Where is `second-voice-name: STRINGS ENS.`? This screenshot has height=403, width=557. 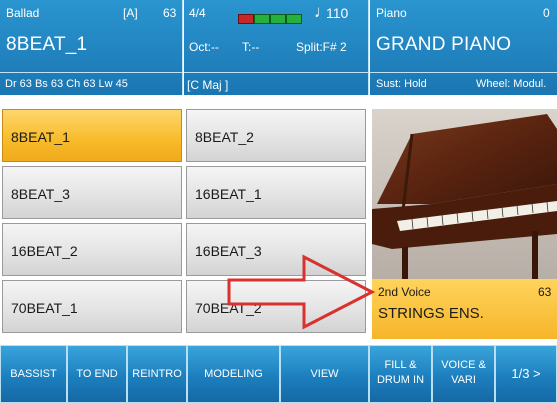 second-voice-name: STRINGS ENS. is located at coordinates (431, 313).